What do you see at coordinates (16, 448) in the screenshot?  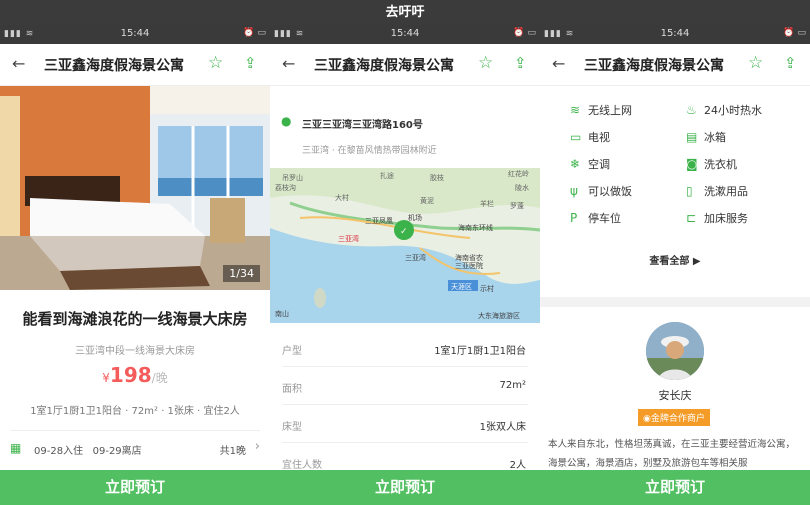 I see `calendar-icon: ▦` at bounding box center [16, 448].